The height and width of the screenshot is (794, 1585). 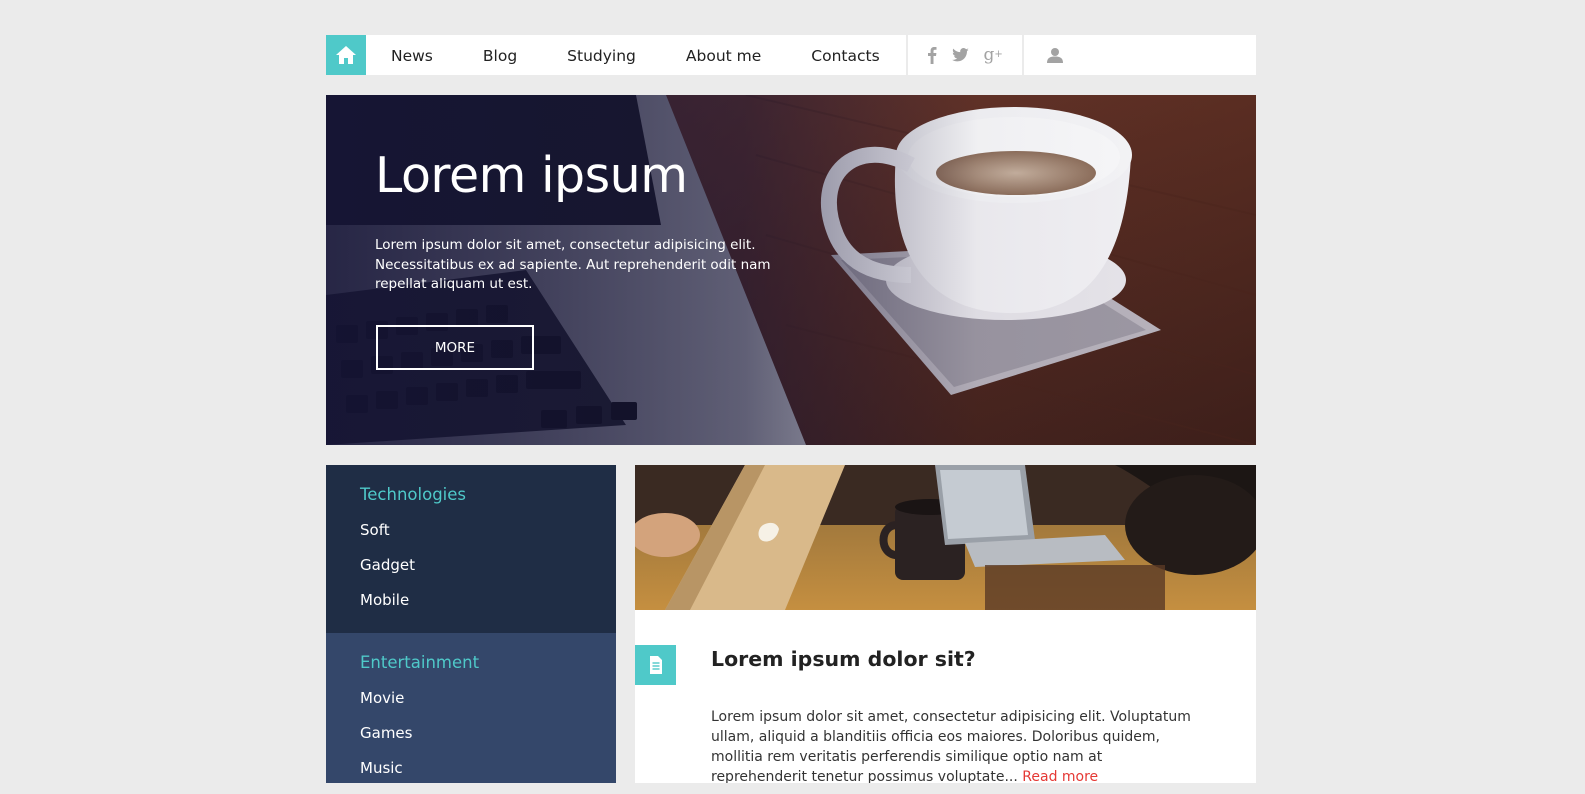 I want to click on document-icon, so click(x=655, y=665).